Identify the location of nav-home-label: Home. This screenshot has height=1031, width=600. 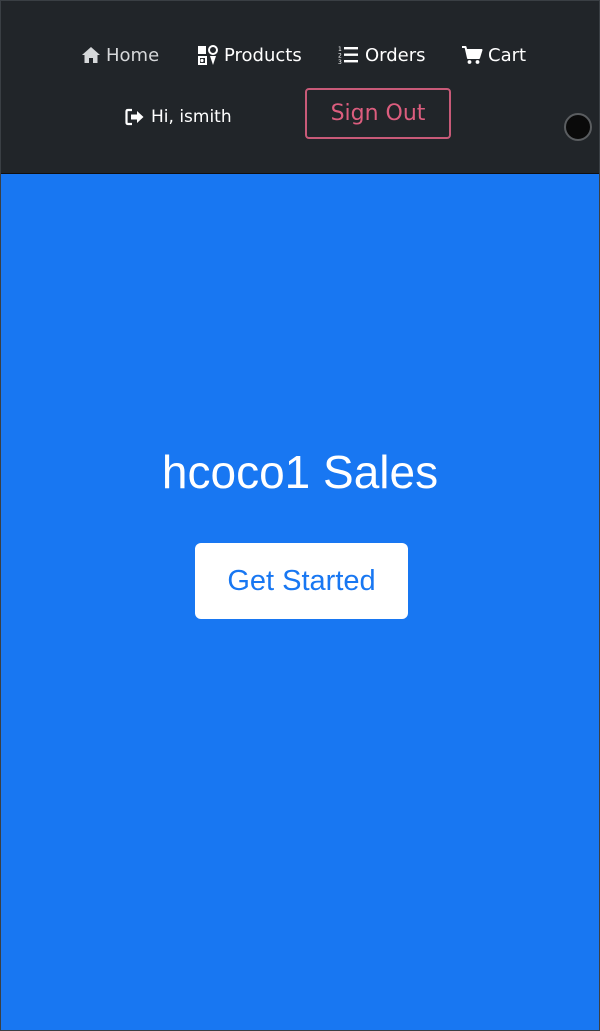
(133, 55).